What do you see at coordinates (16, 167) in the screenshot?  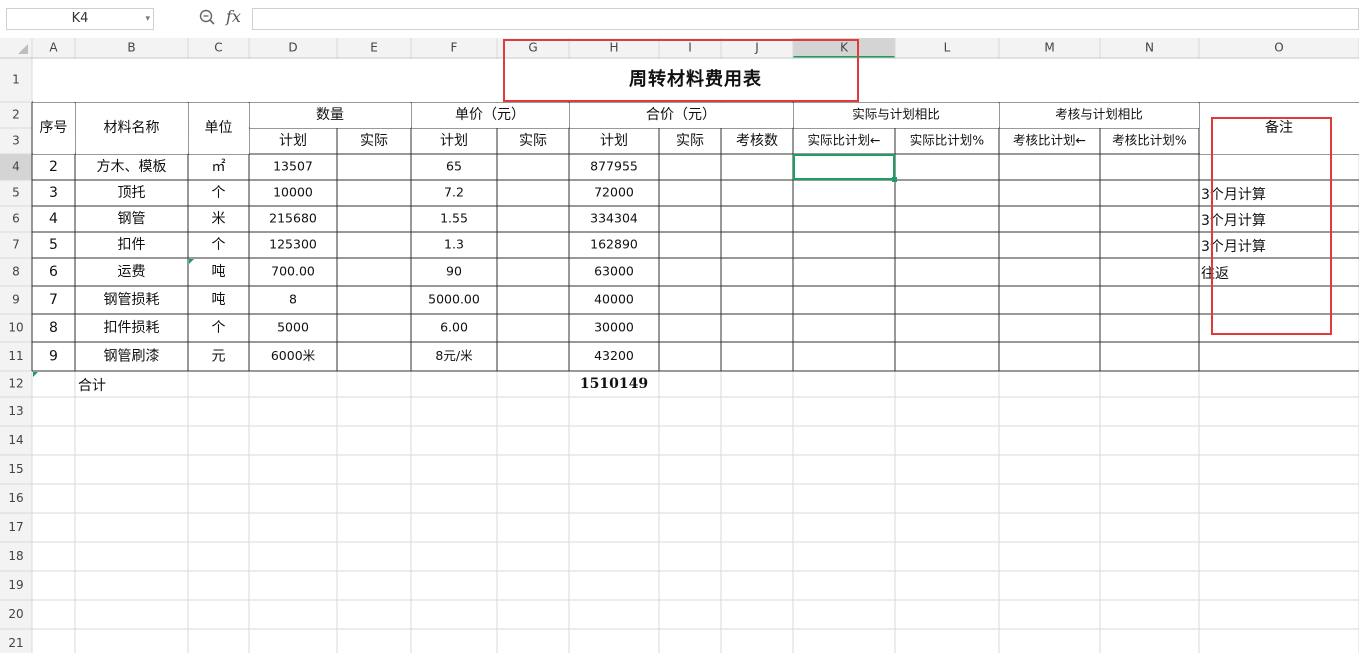 I see `row-header-4: 4` at bounding box center [16, 167].